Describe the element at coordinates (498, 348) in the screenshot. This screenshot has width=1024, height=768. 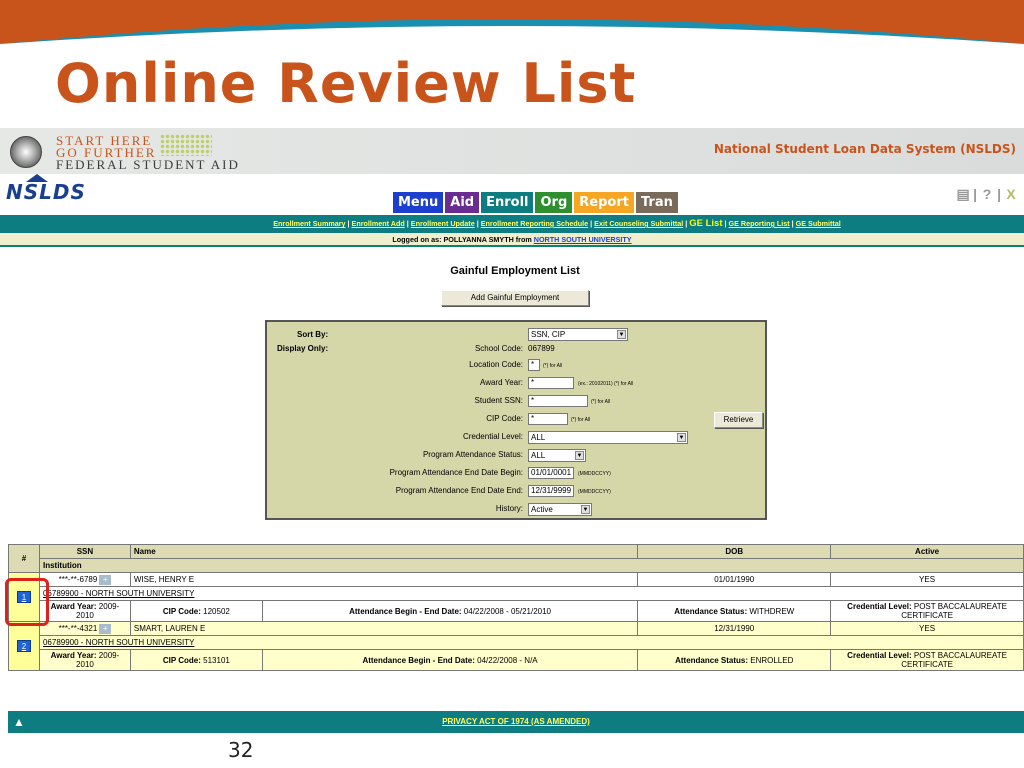
I see `school-code-label: School Code:` at that location.